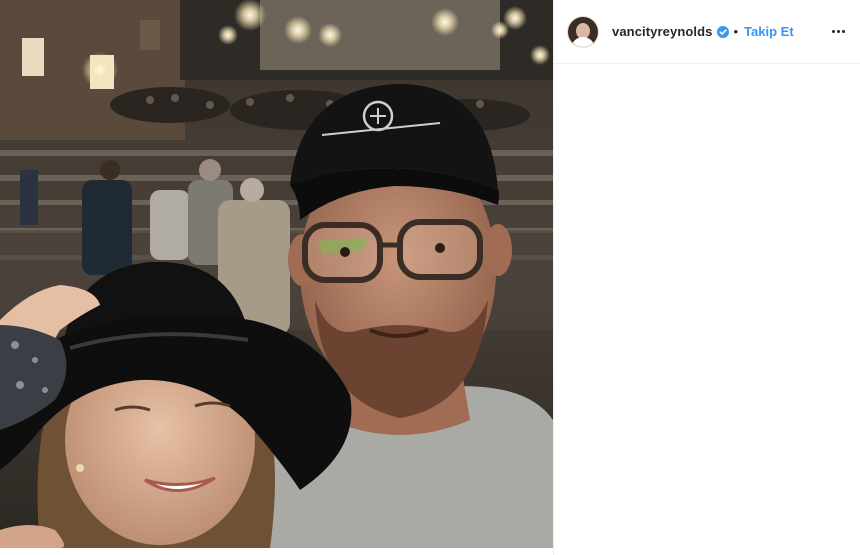 The width and height of the screenshot is (860, 555). What do you see at coordinates (722, 31) in the screenshot?
I see `verified-badge-icon` at bounding box center [722, 31].